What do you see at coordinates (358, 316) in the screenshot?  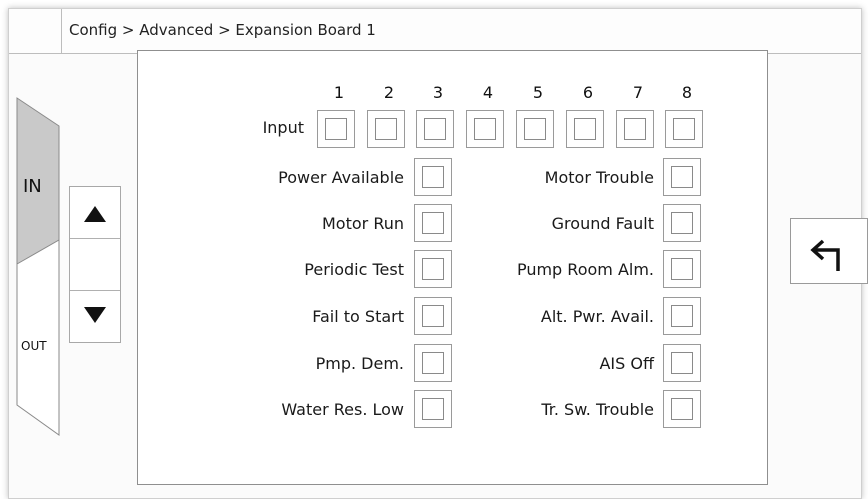 I see `left-label-4: Fail to Start` at bounding box center [358, 316].